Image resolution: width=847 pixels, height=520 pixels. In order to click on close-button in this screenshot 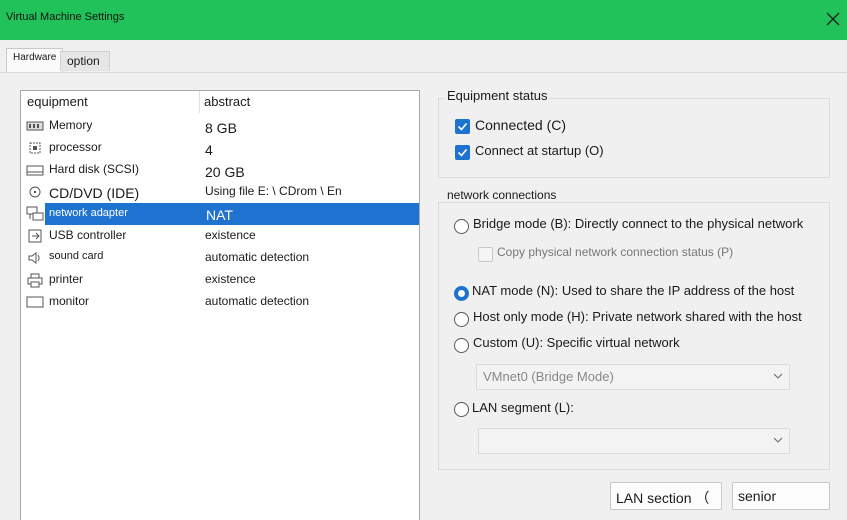, I will do `click(833, 19)`.